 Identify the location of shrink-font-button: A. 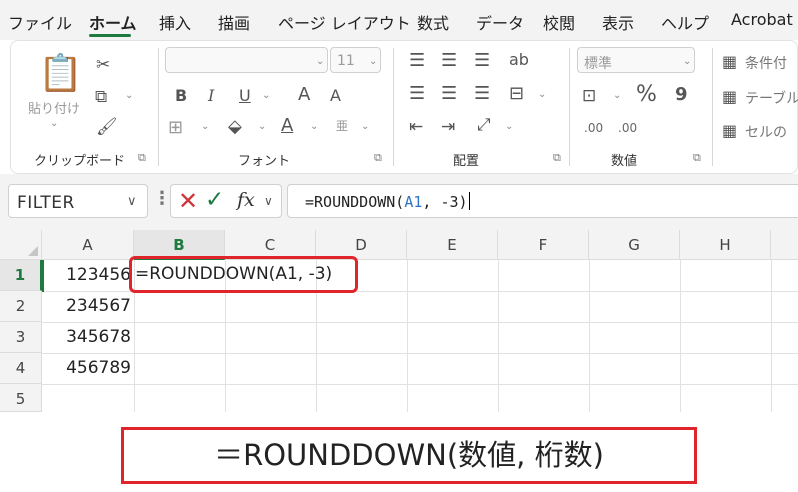
(335, 95).